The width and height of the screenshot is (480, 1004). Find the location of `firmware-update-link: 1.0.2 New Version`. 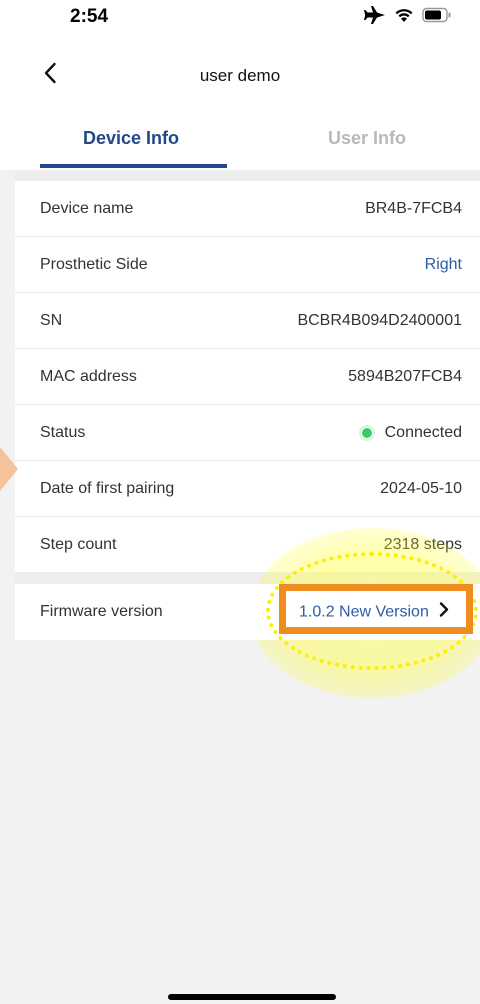

firmware-update-link: 1.0.2 New Version is located at coordinates (374, 612).